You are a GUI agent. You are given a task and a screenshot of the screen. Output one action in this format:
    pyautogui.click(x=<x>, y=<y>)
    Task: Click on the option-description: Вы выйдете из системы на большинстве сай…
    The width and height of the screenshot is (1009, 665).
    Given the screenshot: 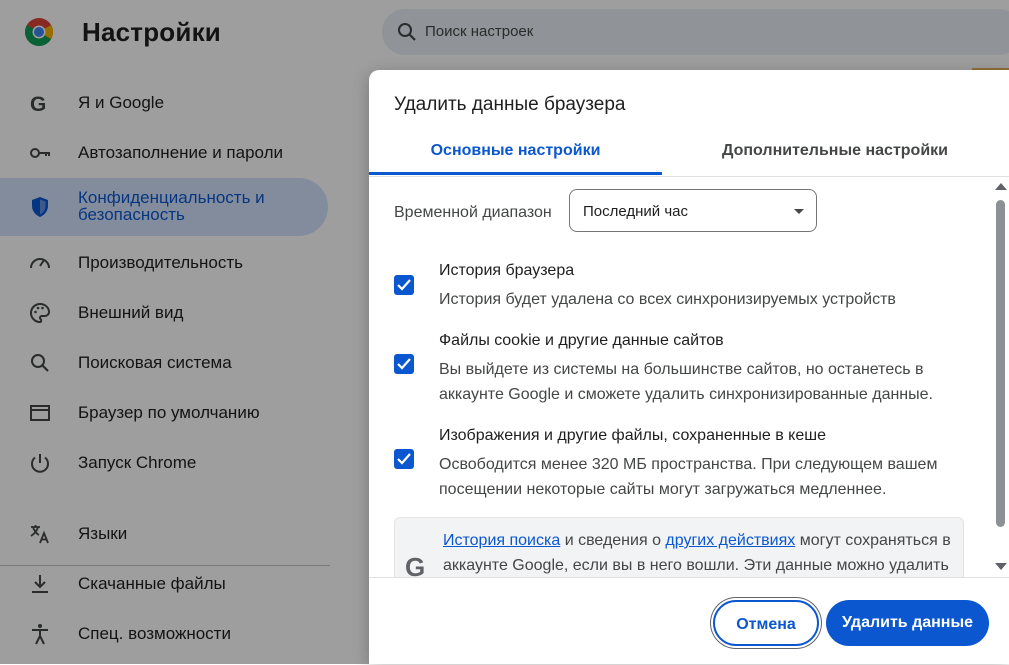 What is the action you would take?
    pyautogui.click(x=686, y=382)
    